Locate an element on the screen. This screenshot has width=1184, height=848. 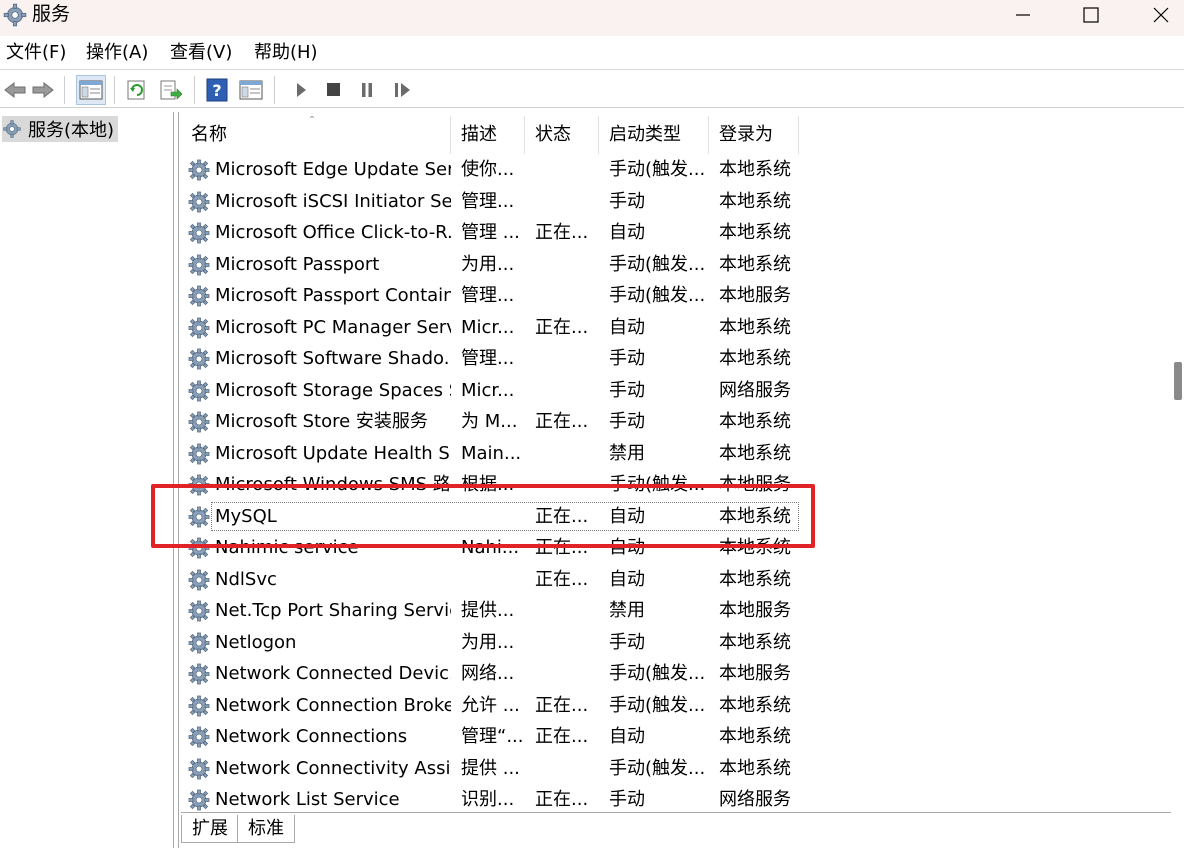
close-icon is located at coordinates (1161, 15).